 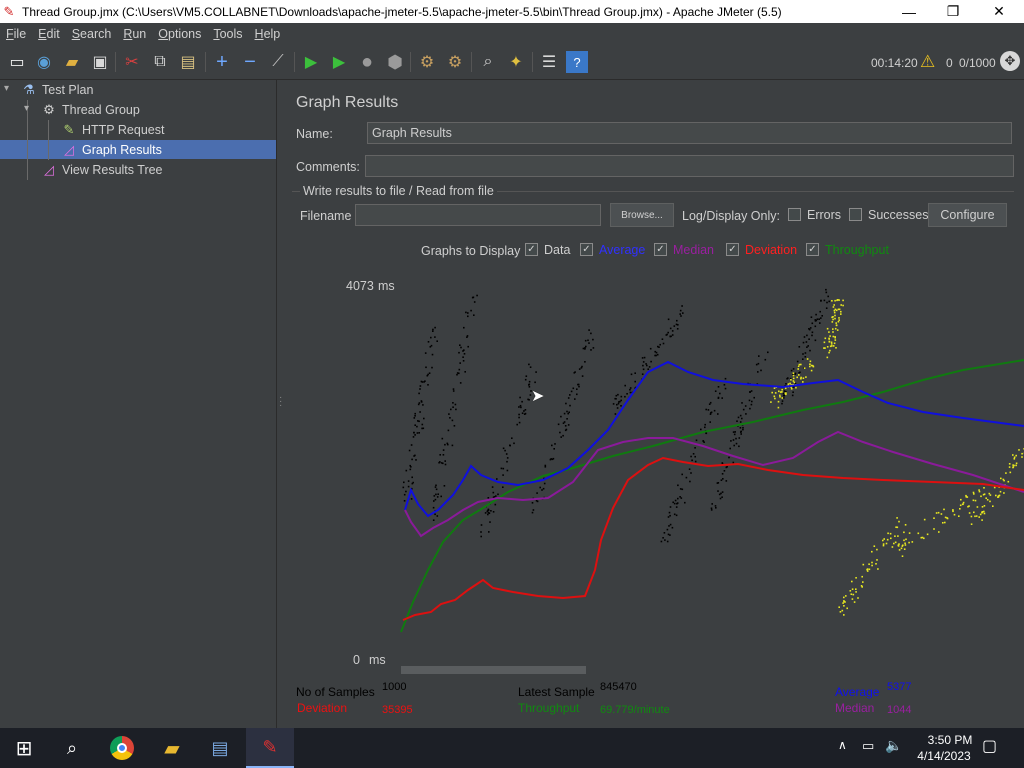 What do you see at coordinates (967, 215) in the screenshot?
I see `configure-button: Configure` at bounding box center [967, 215].